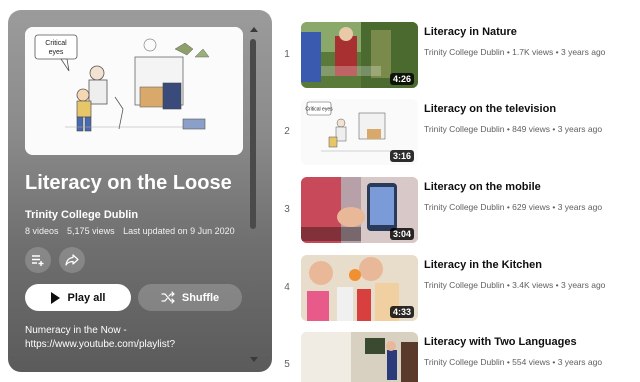 This screenshot has height=382, width=640. I want to click on video-duration: 3:04, so click(401, 234).